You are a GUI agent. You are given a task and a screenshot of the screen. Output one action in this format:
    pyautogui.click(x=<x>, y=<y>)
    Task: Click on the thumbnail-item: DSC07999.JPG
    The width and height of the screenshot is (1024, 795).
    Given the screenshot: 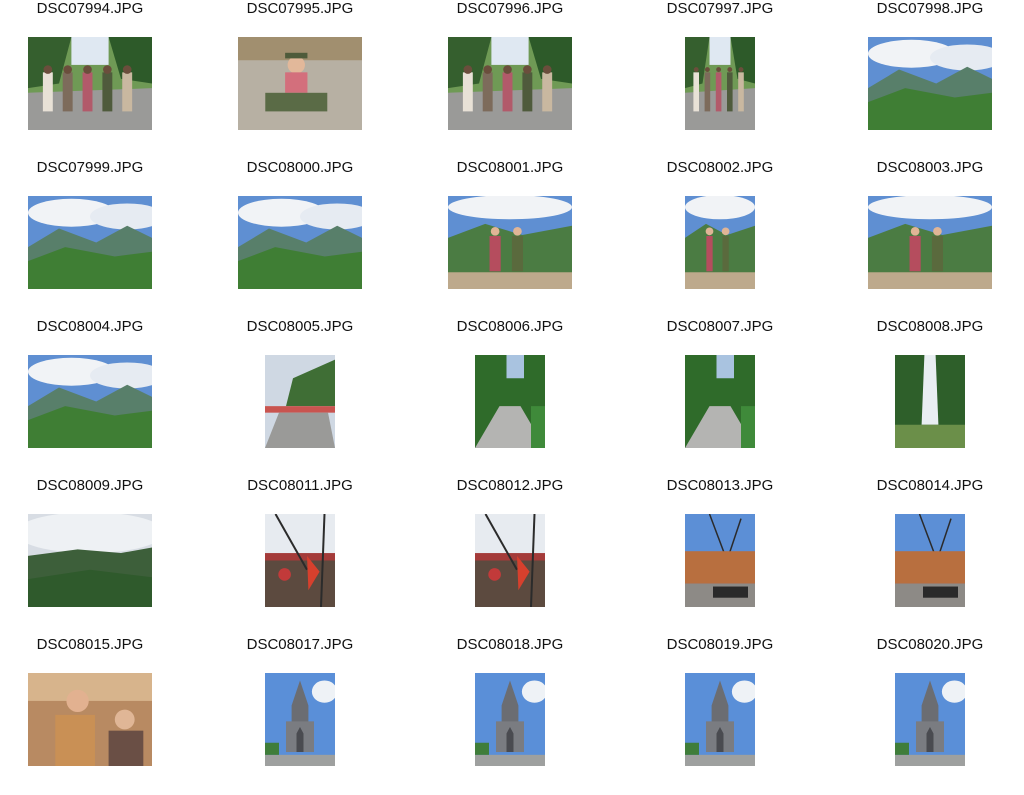 What is the action you would take?
    pyautogui.click(x=133, y=238)
    